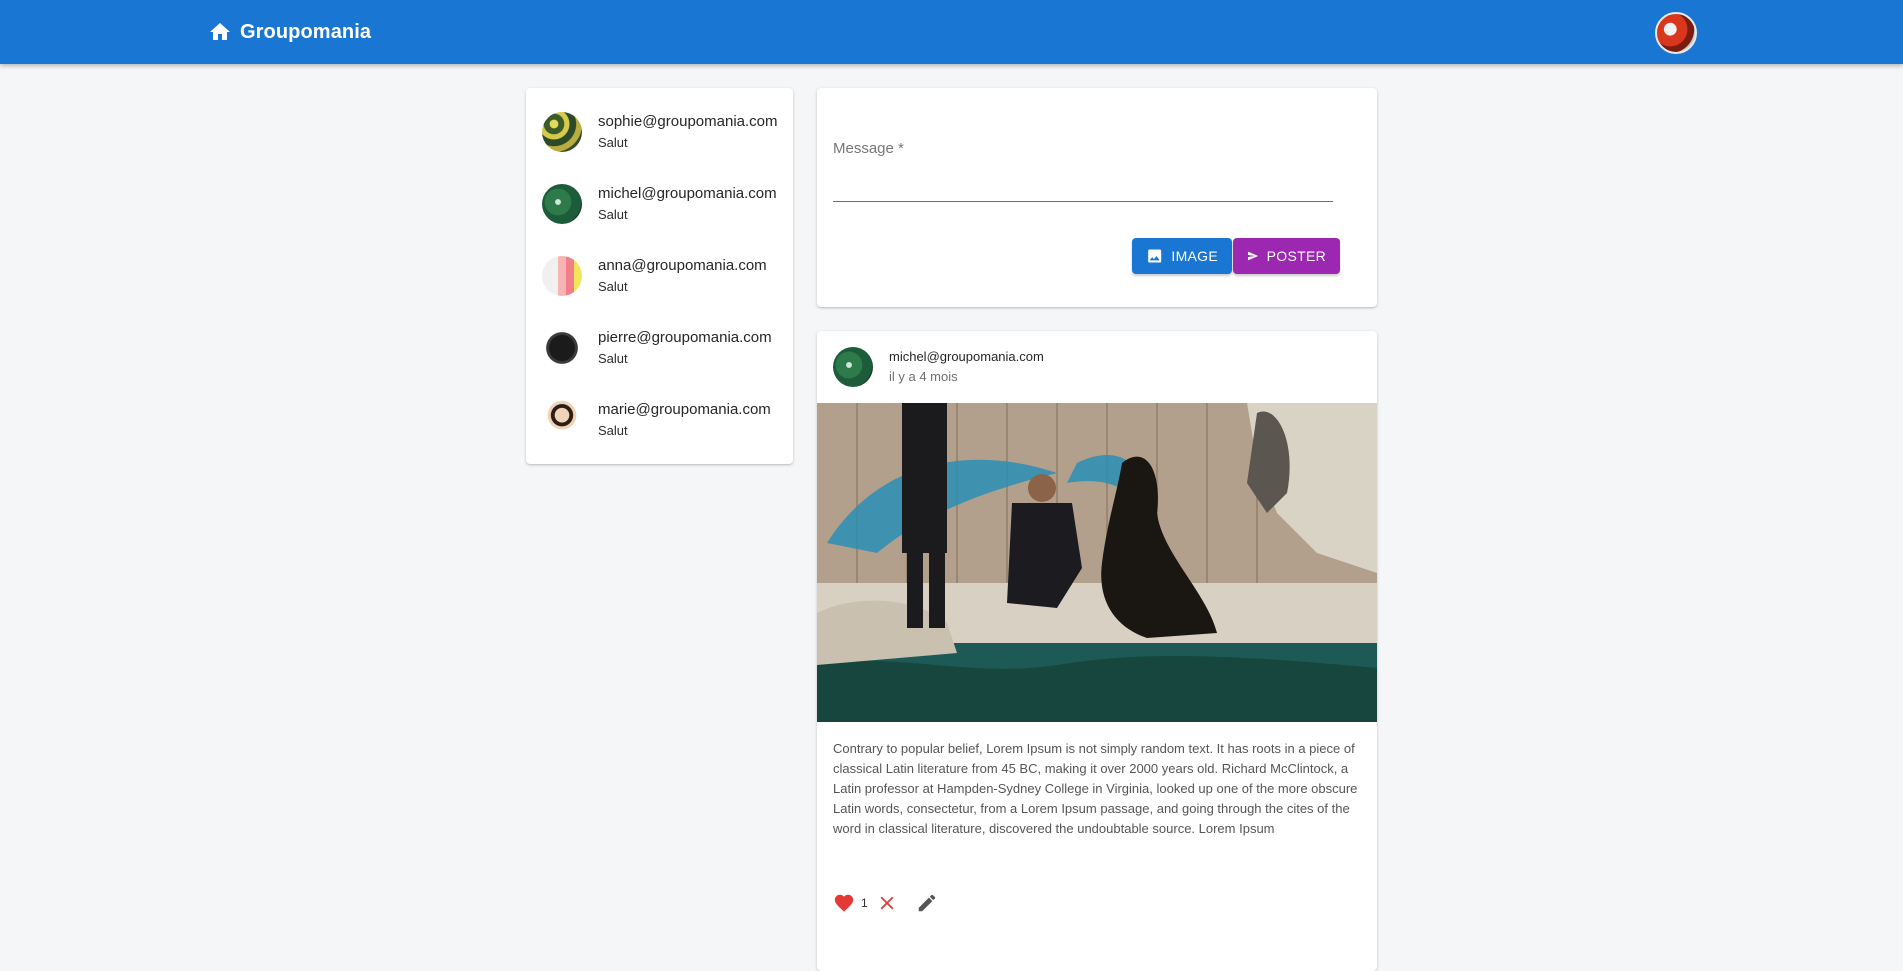 The height and width of the screenshot is (971, 1903). I want to click on user-email: pierre@groupomania.com, so click(685, 337).